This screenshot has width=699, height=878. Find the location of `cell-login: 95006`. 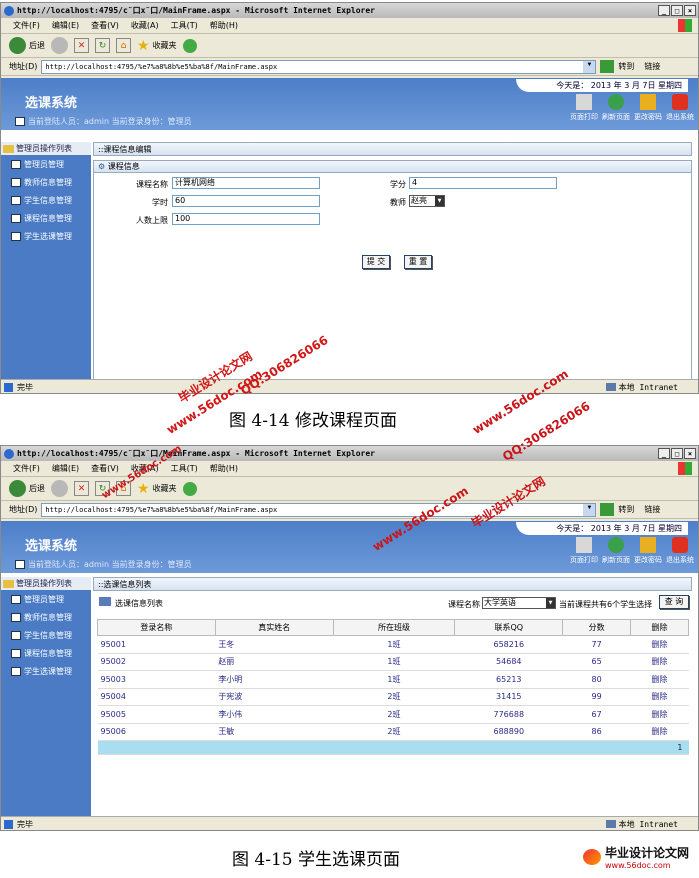

cell-login: 95006 is located at coordinates (156, 732).